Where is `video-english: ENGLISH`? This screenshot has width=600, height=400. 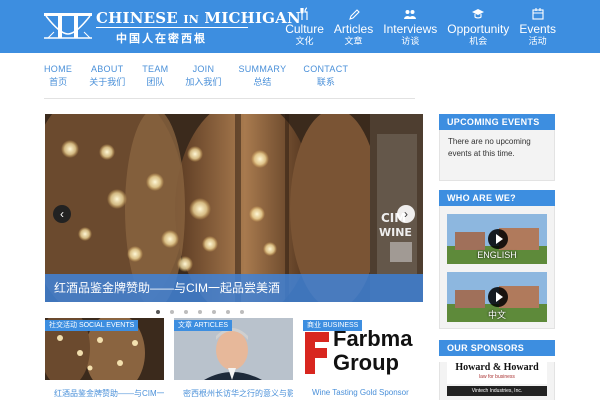
video-english: ENGLISH is located at coordinates (497, 239).